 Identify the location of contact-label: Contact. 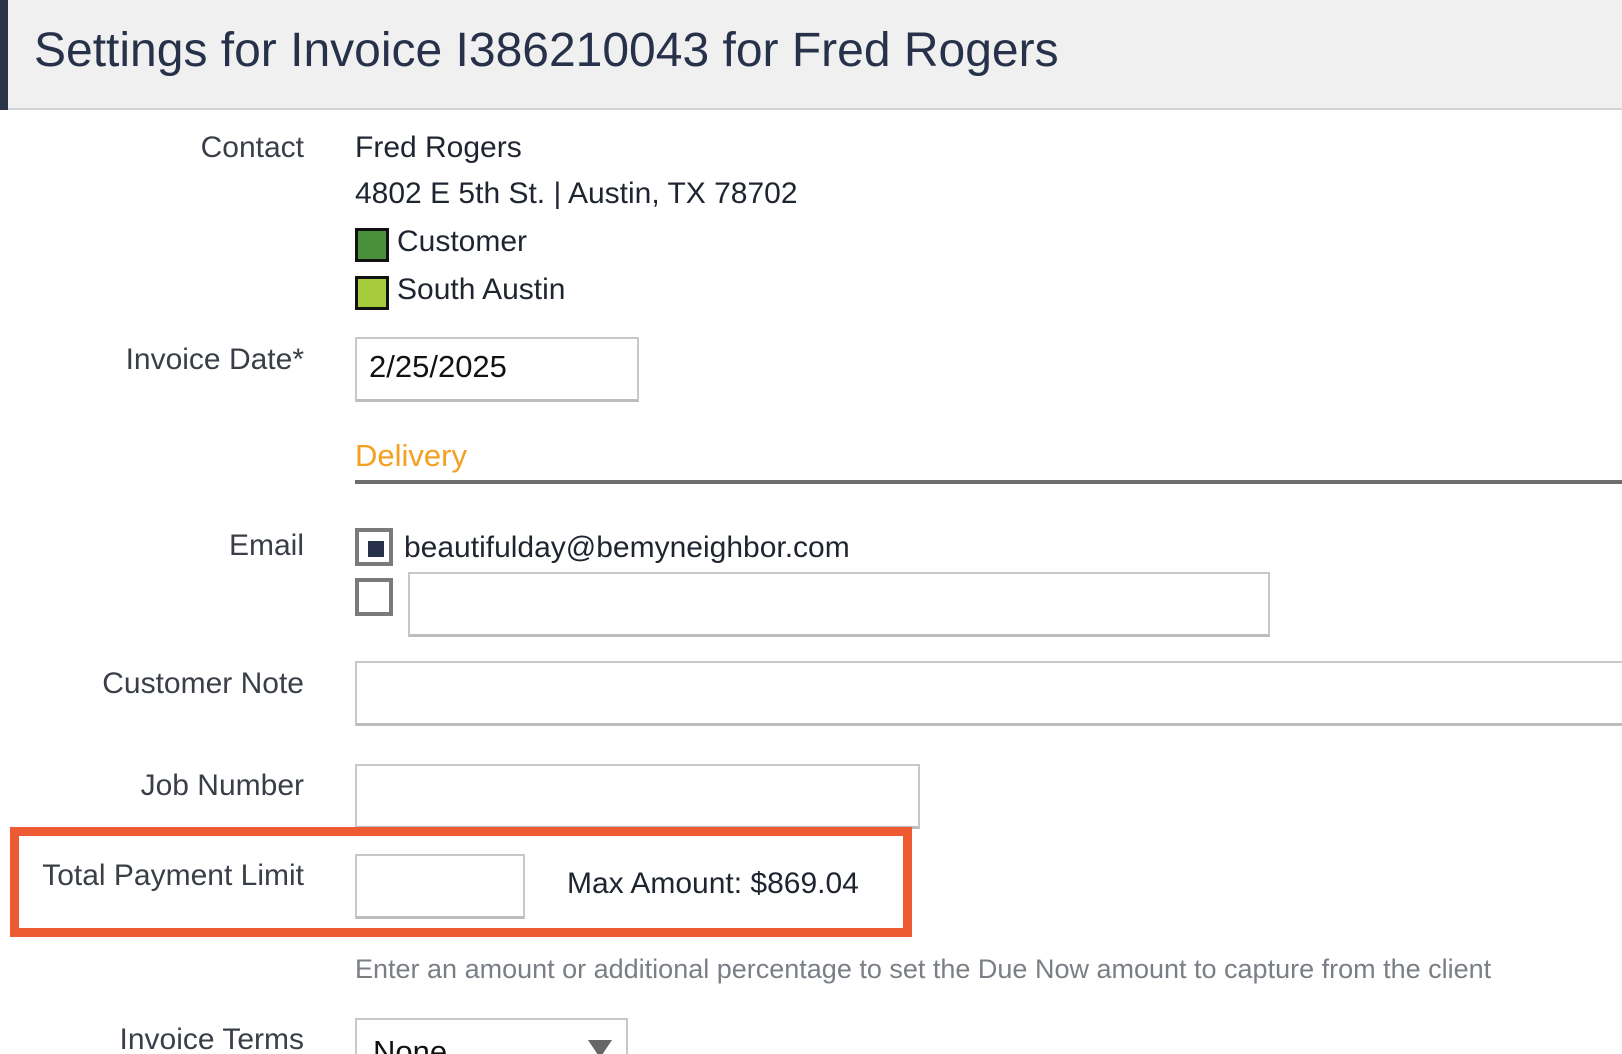
(252, 147).